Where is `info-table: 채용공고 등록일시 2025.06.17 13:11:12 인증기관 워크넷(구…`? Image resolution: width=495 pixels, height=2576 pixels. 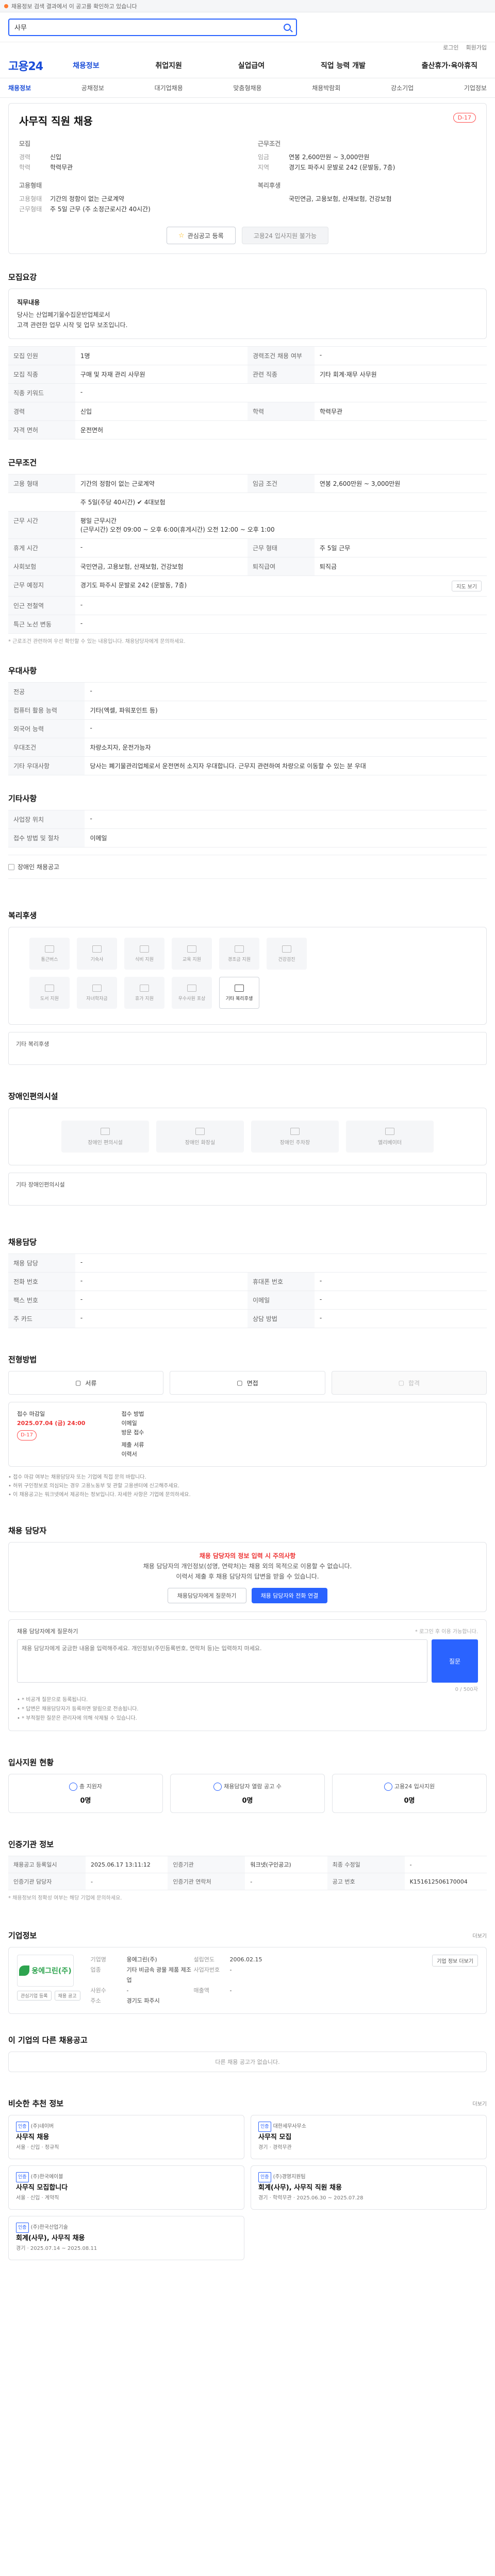 info-table: 채용공고 등록일시 2025.06.17 13:11:12 인증기관 워크넷(구… is located at coordinates (247, 1873).